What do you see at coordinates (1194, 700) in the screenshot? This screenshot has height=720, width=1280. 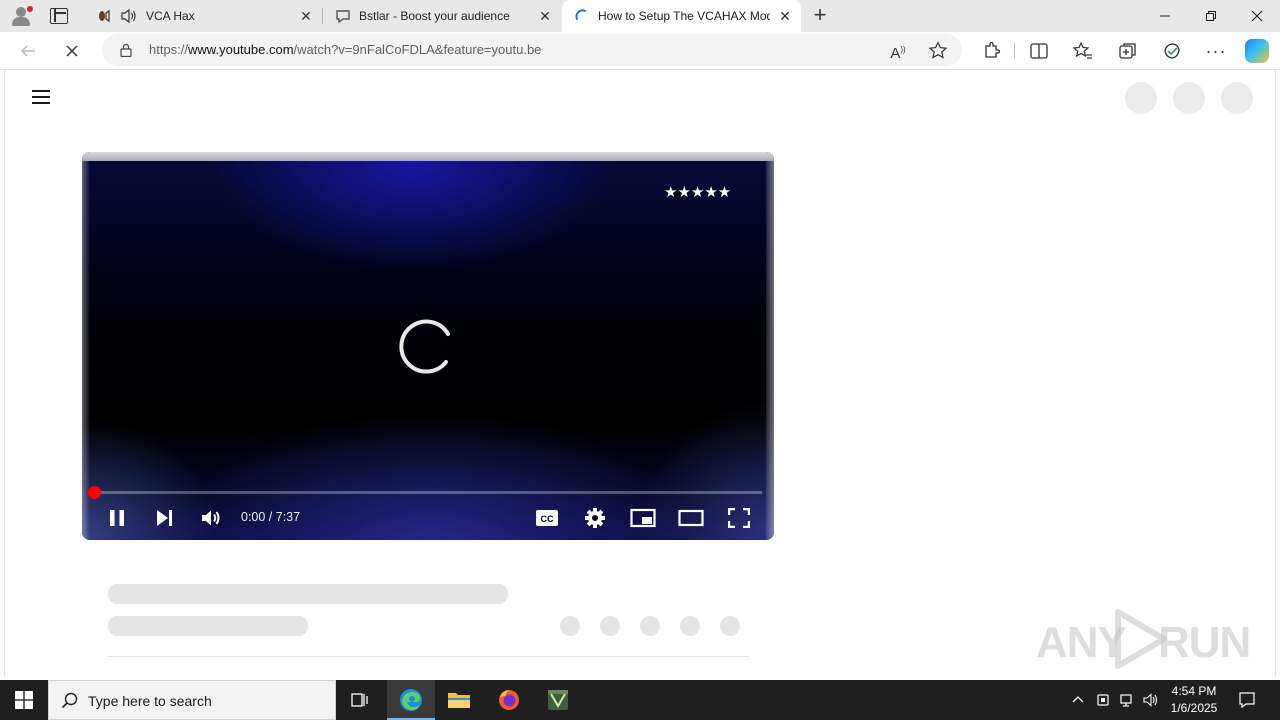 I see `system-clock: 4:54 PM 1/6/2025` at bounding box center [1194, 700].